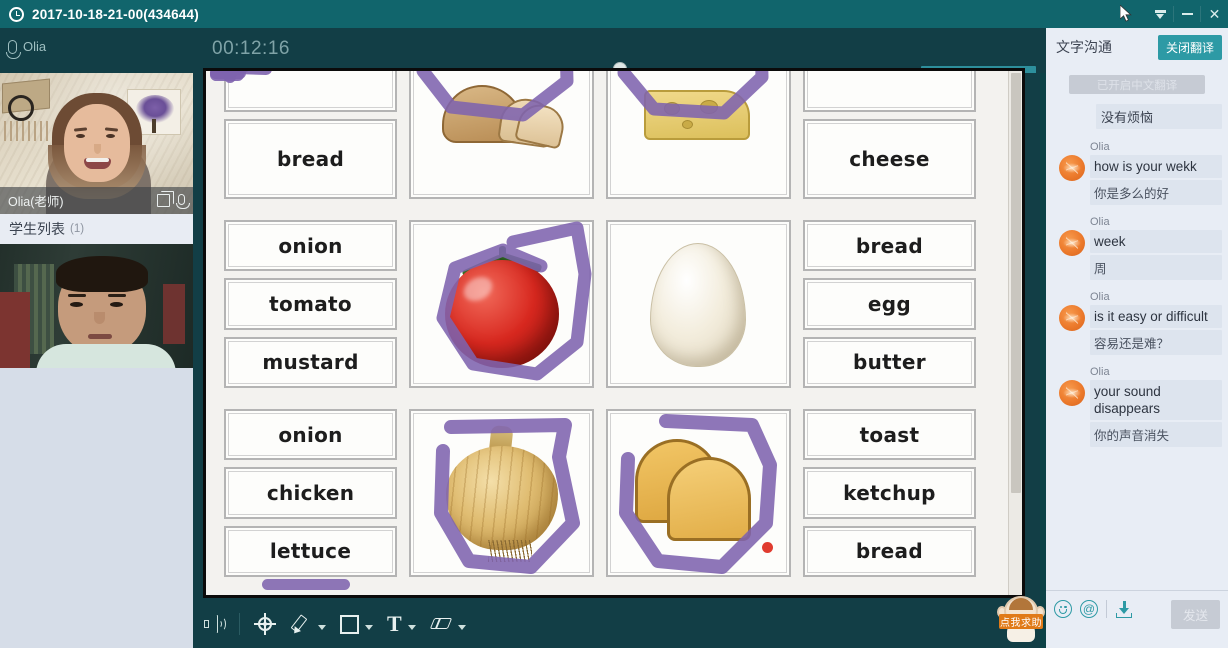 This screenshot has height=648, width=1228. I want to click on close-icon: ✕, so click(1214, 13).